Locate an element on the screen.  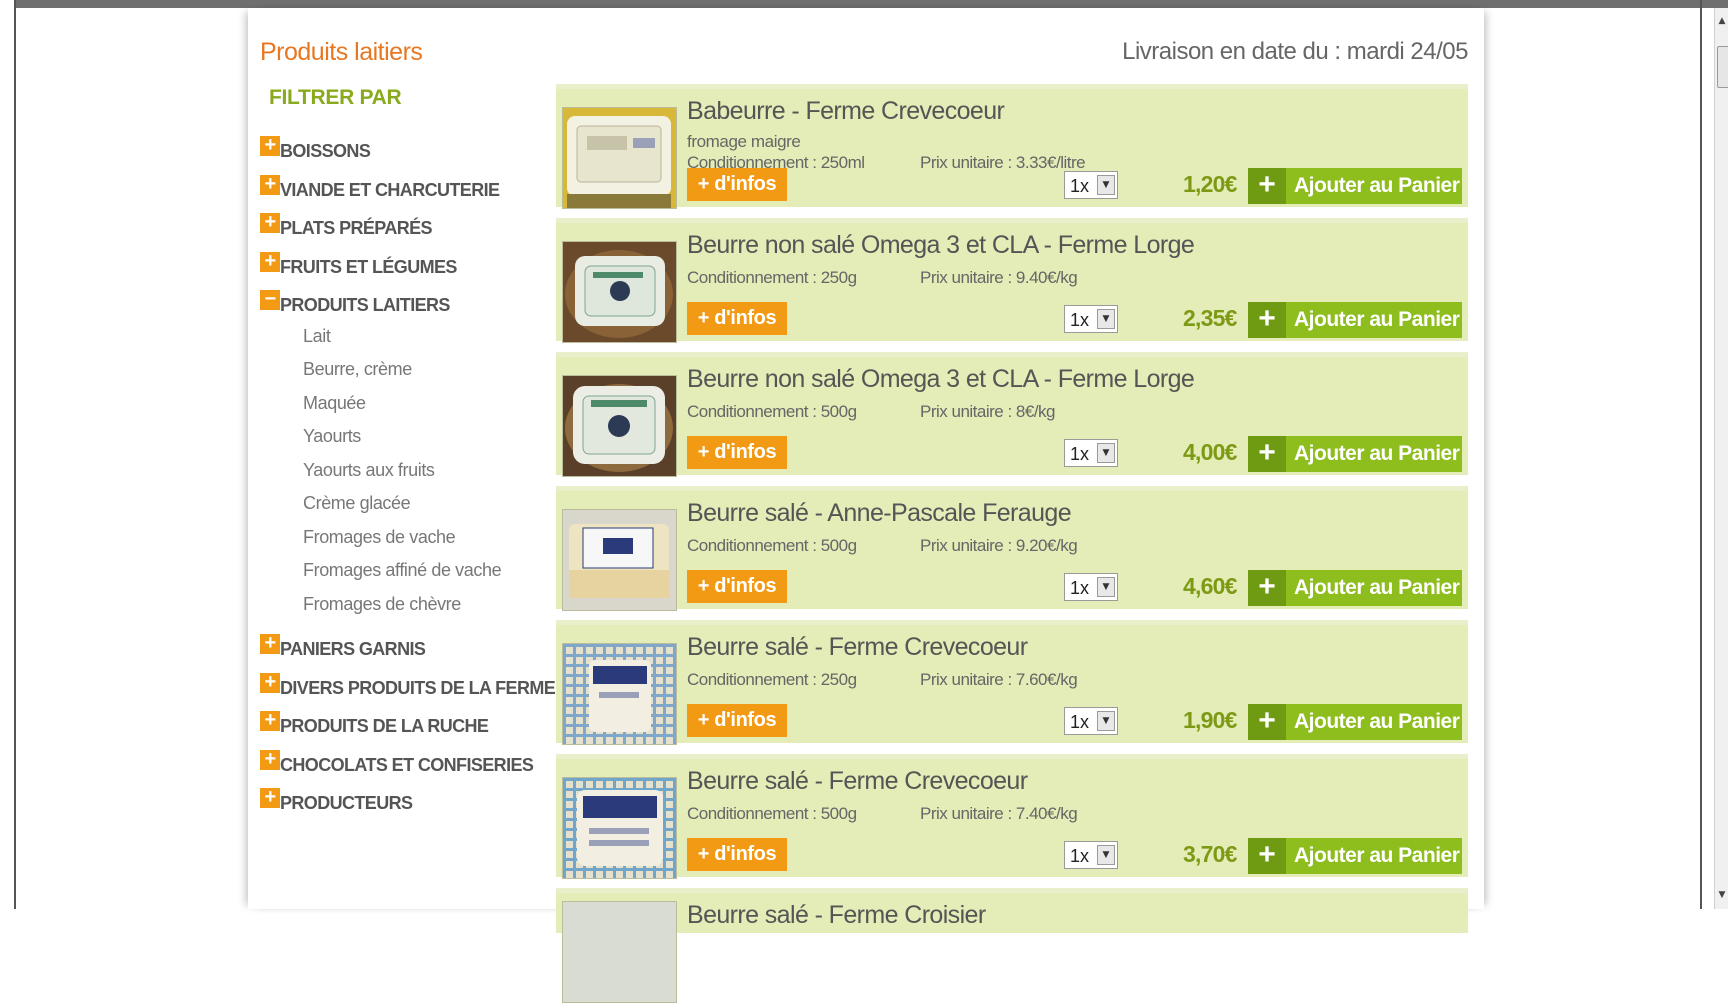
product-packaging: Conditionnement : 500g is located at coordinates (772, 411).